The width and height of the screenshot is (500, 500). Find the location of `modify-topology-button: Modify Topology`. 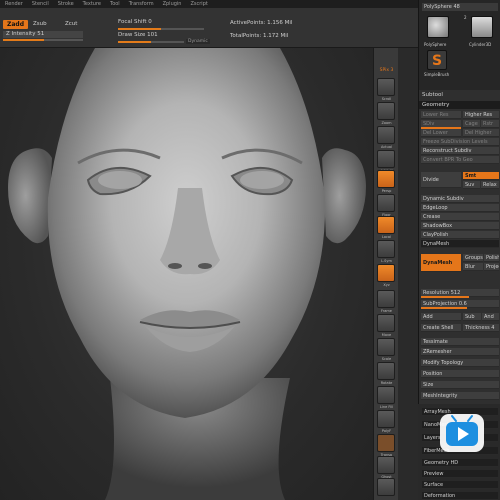

modify-topology-button: Modify Topology is located at coordinates (460, 363).